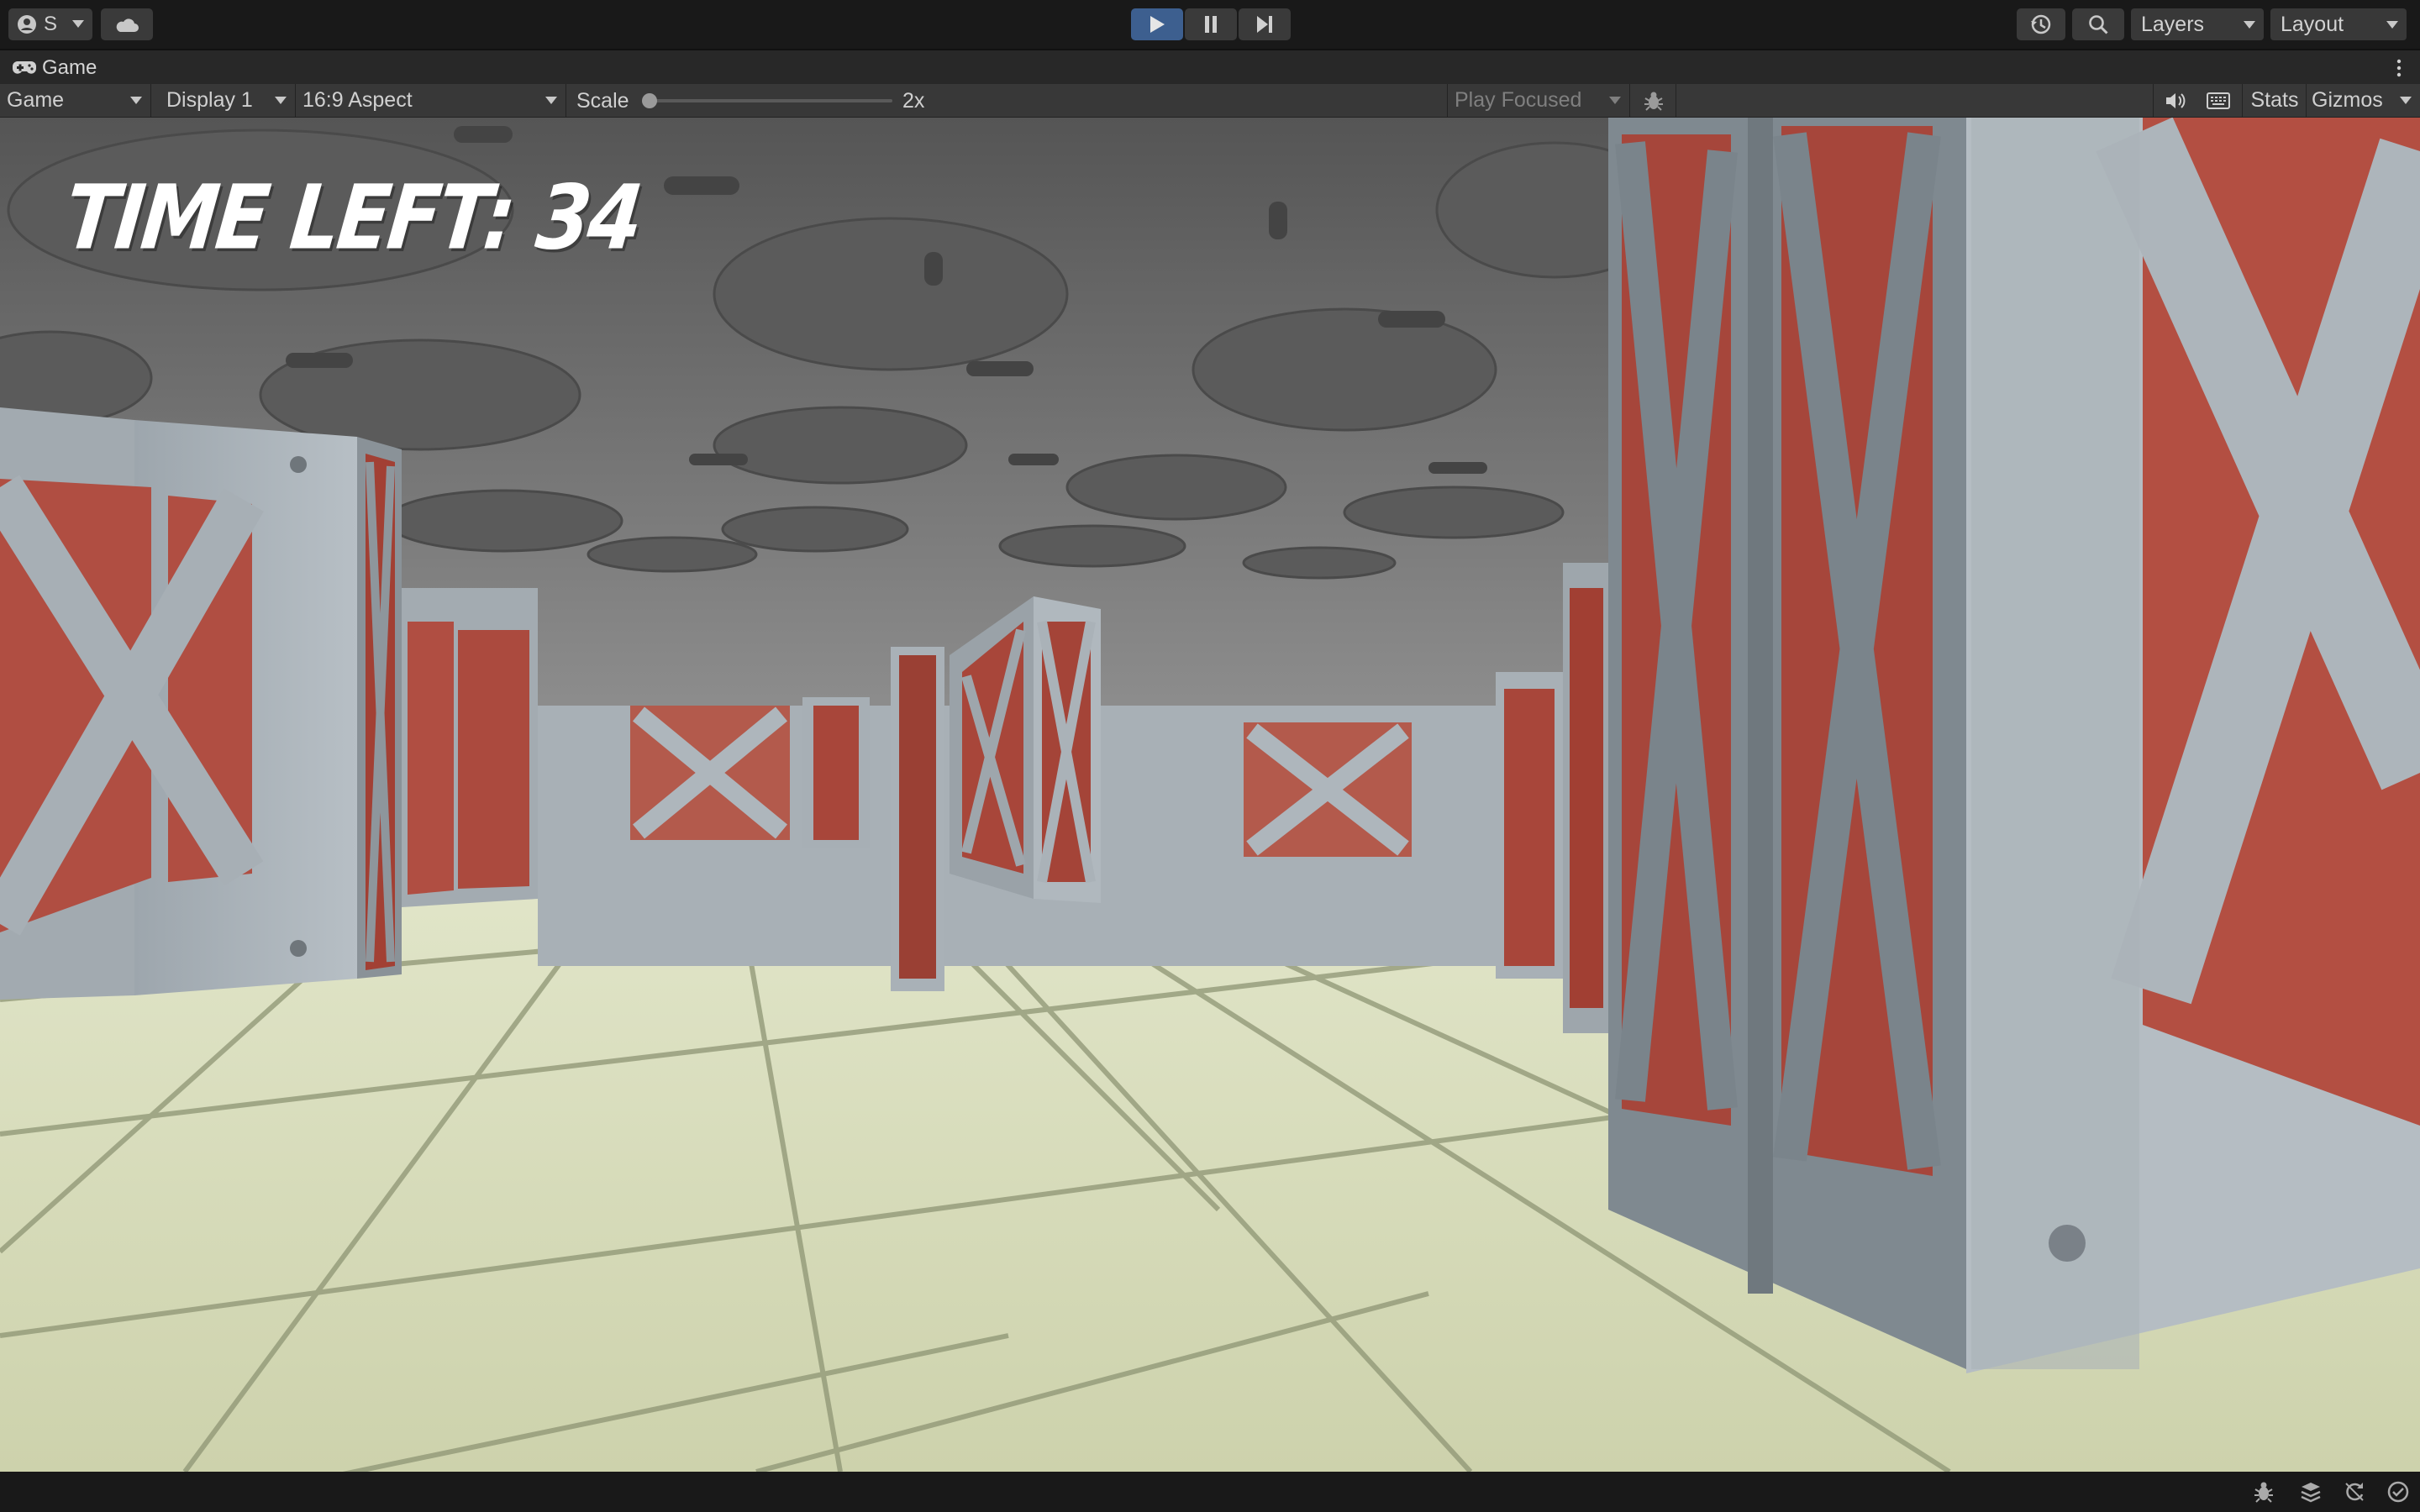  I want to click on display-label: Display 1, so click(210, 100).